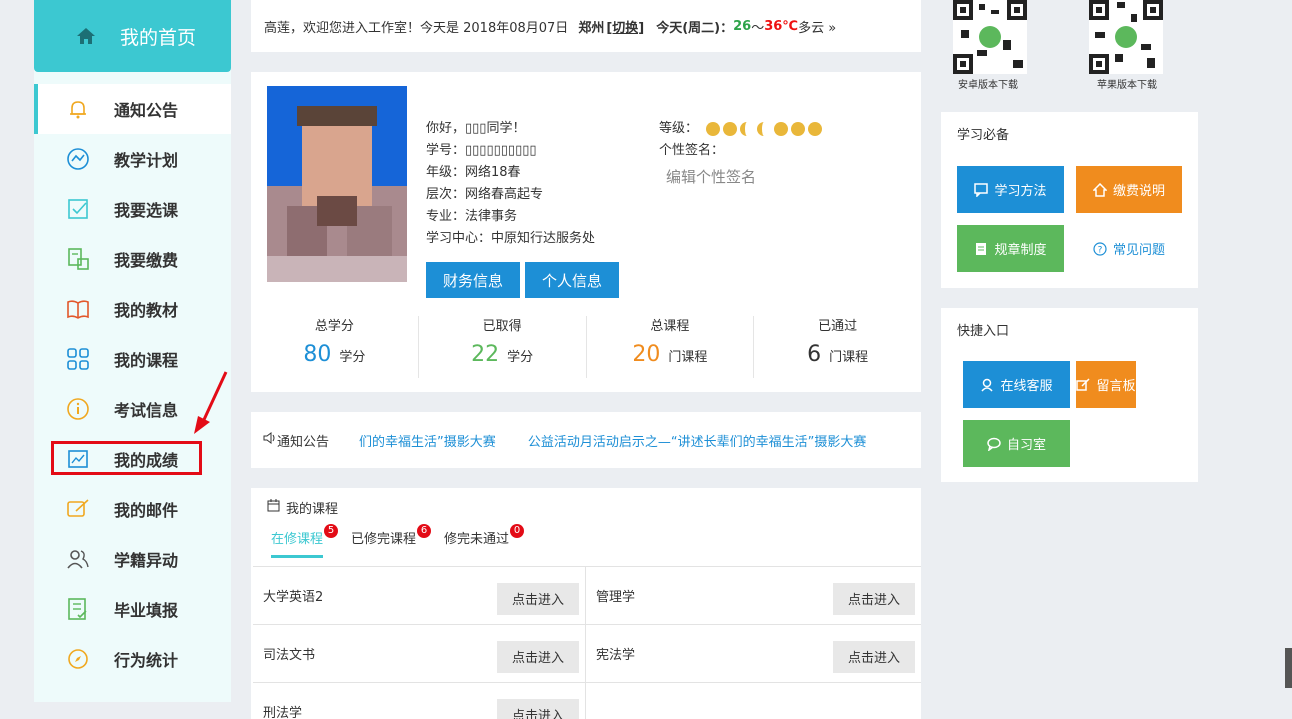 The height and width of the screenshot is (719, 1292). Describe the element at coordinates (670, 326) in the screenshot. I see `stat-label: 总课程` at that location.